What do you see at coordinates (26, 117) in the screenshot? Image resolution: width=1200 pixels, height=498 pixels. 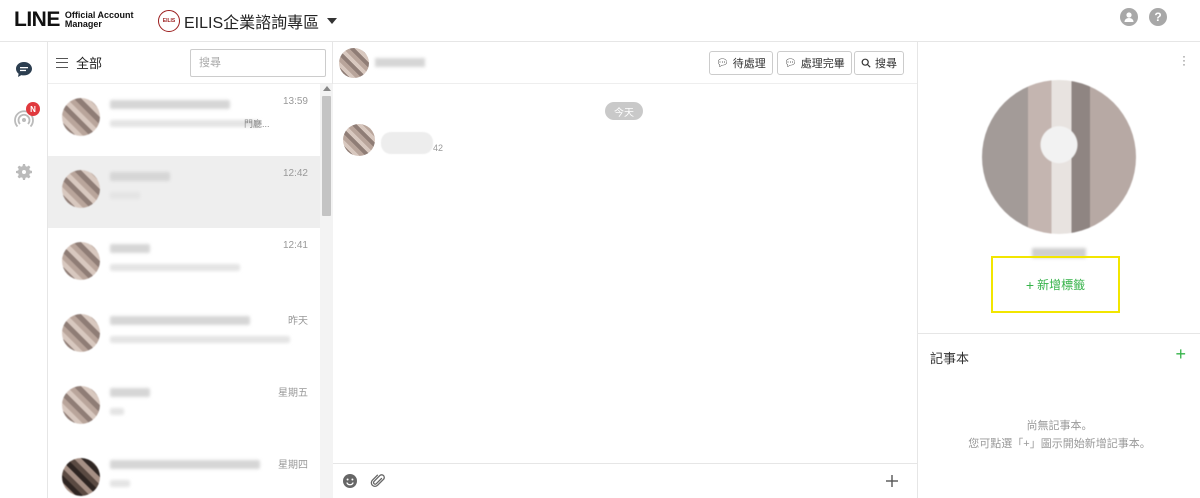 I see `nav-broadcast: N` at bounding box center [26, 117].